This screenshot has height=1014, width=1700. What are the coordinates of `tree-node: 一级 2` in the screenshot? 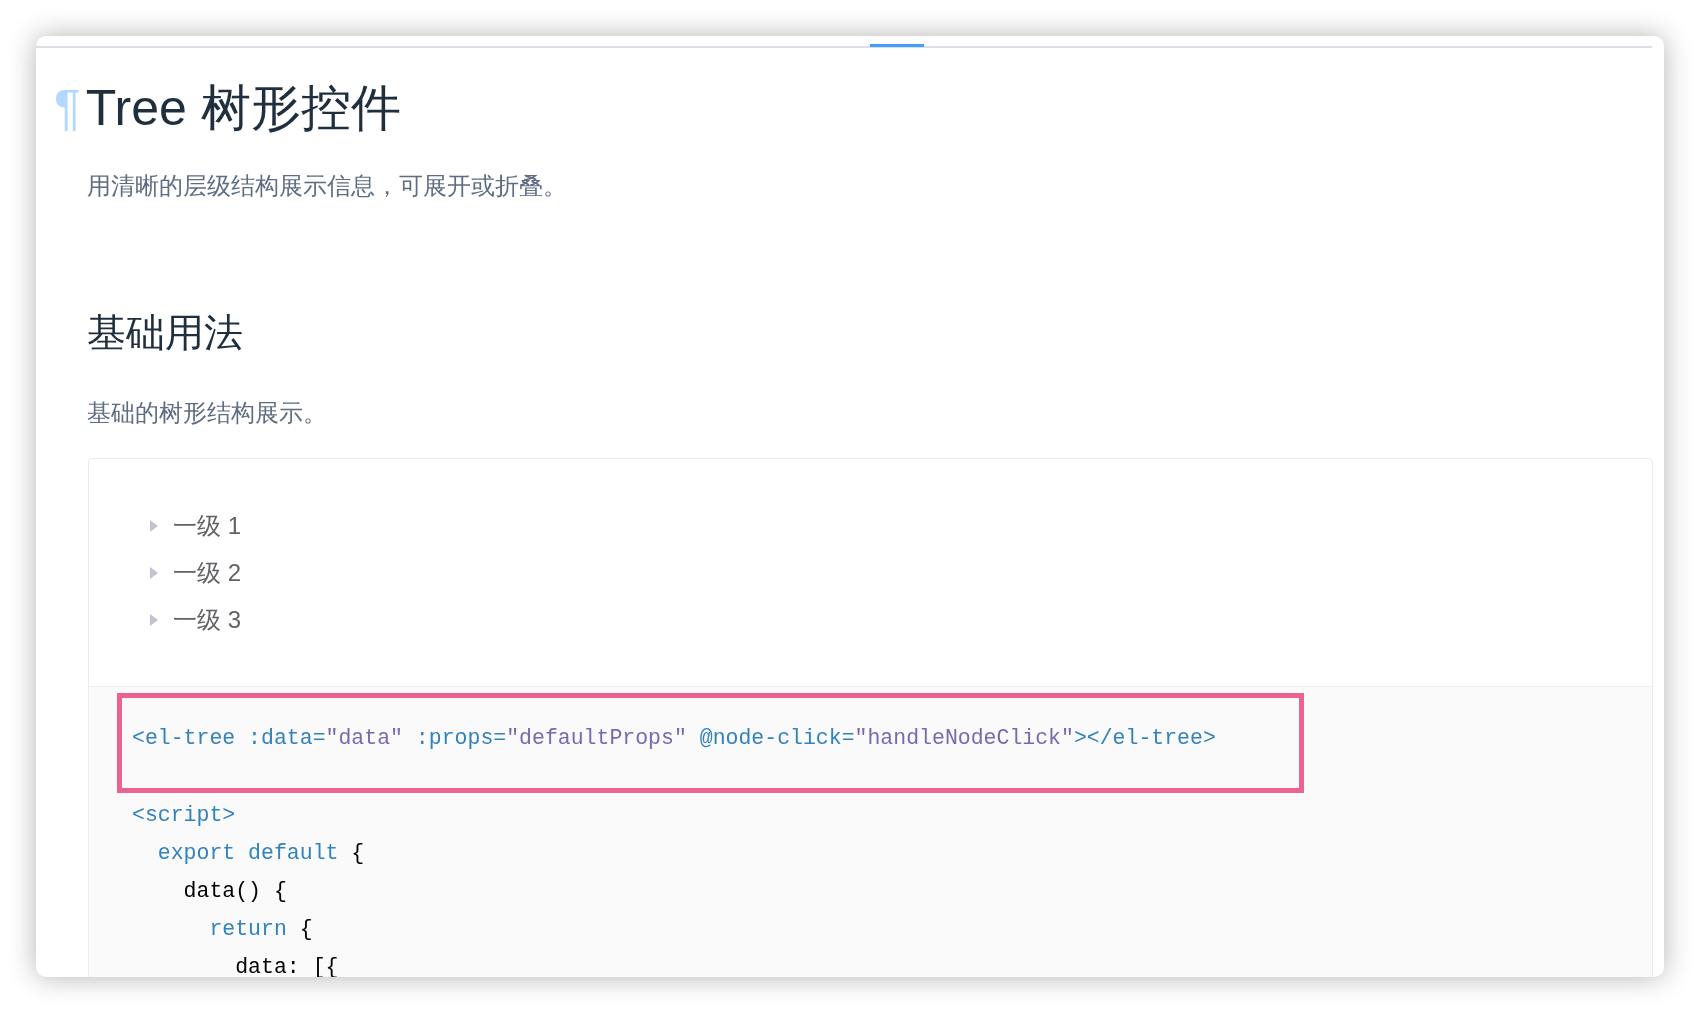 It's located at (195, 572).